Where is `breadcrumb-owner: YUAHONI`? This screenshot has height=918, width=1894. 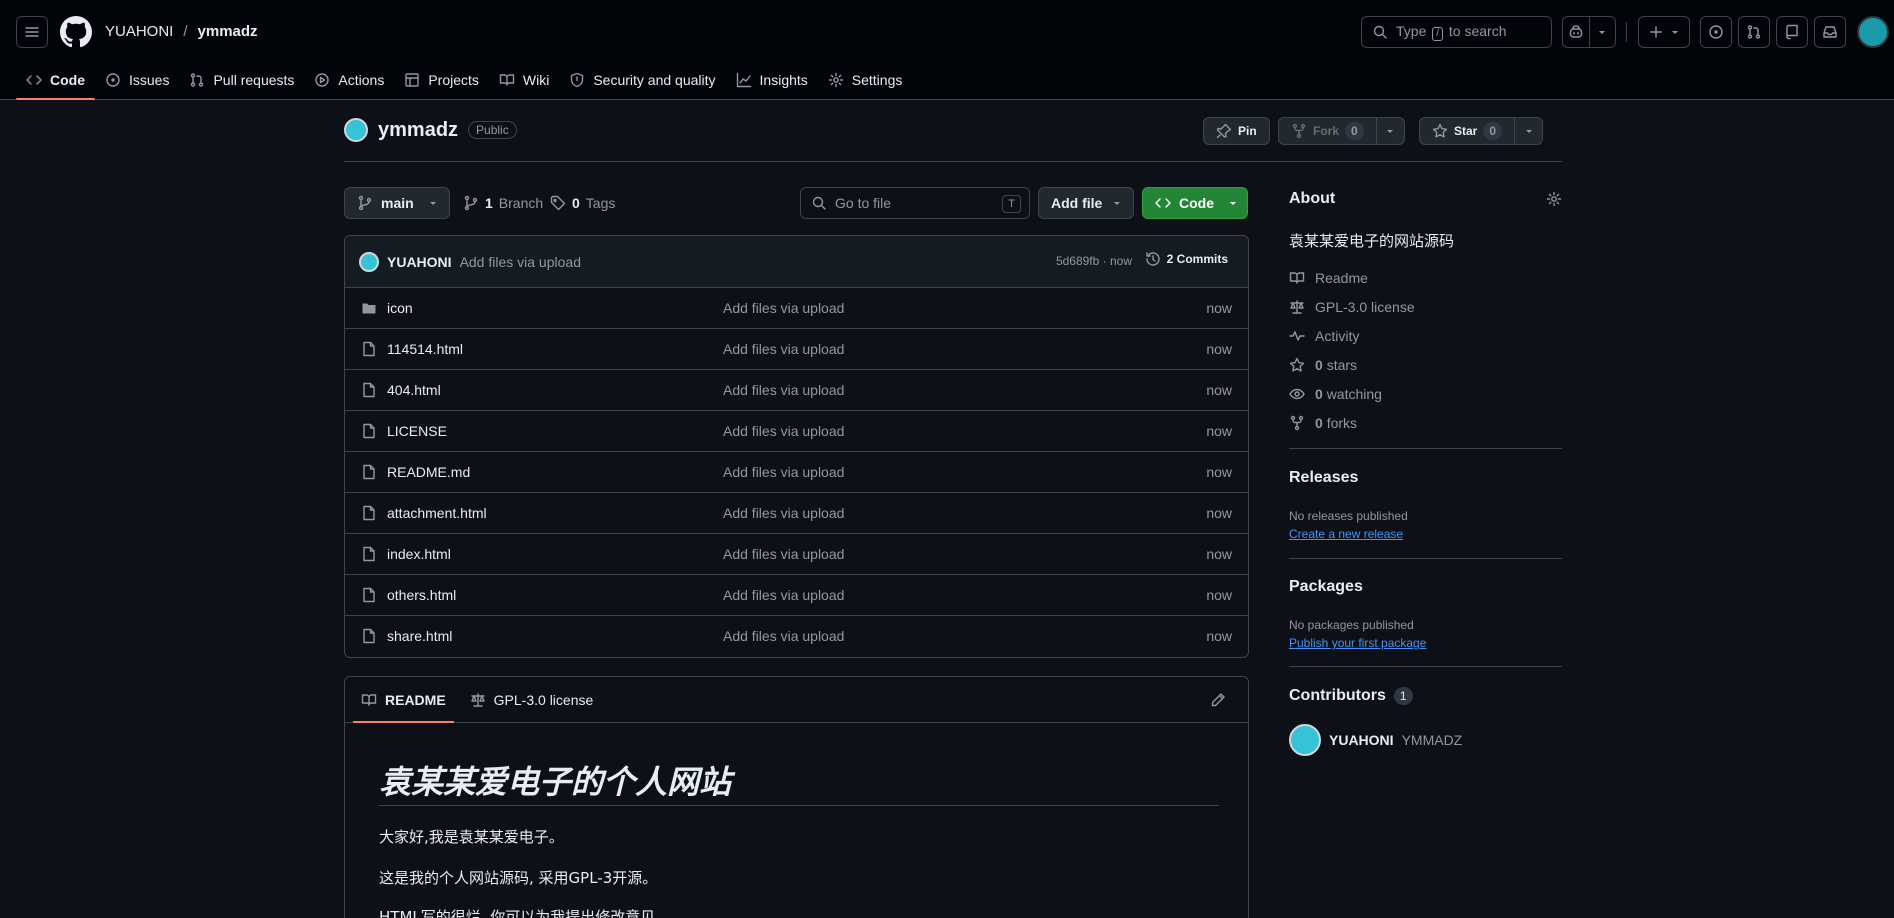
breadcrumb-owner: YUAHONI is located at coordinates (139, 31).